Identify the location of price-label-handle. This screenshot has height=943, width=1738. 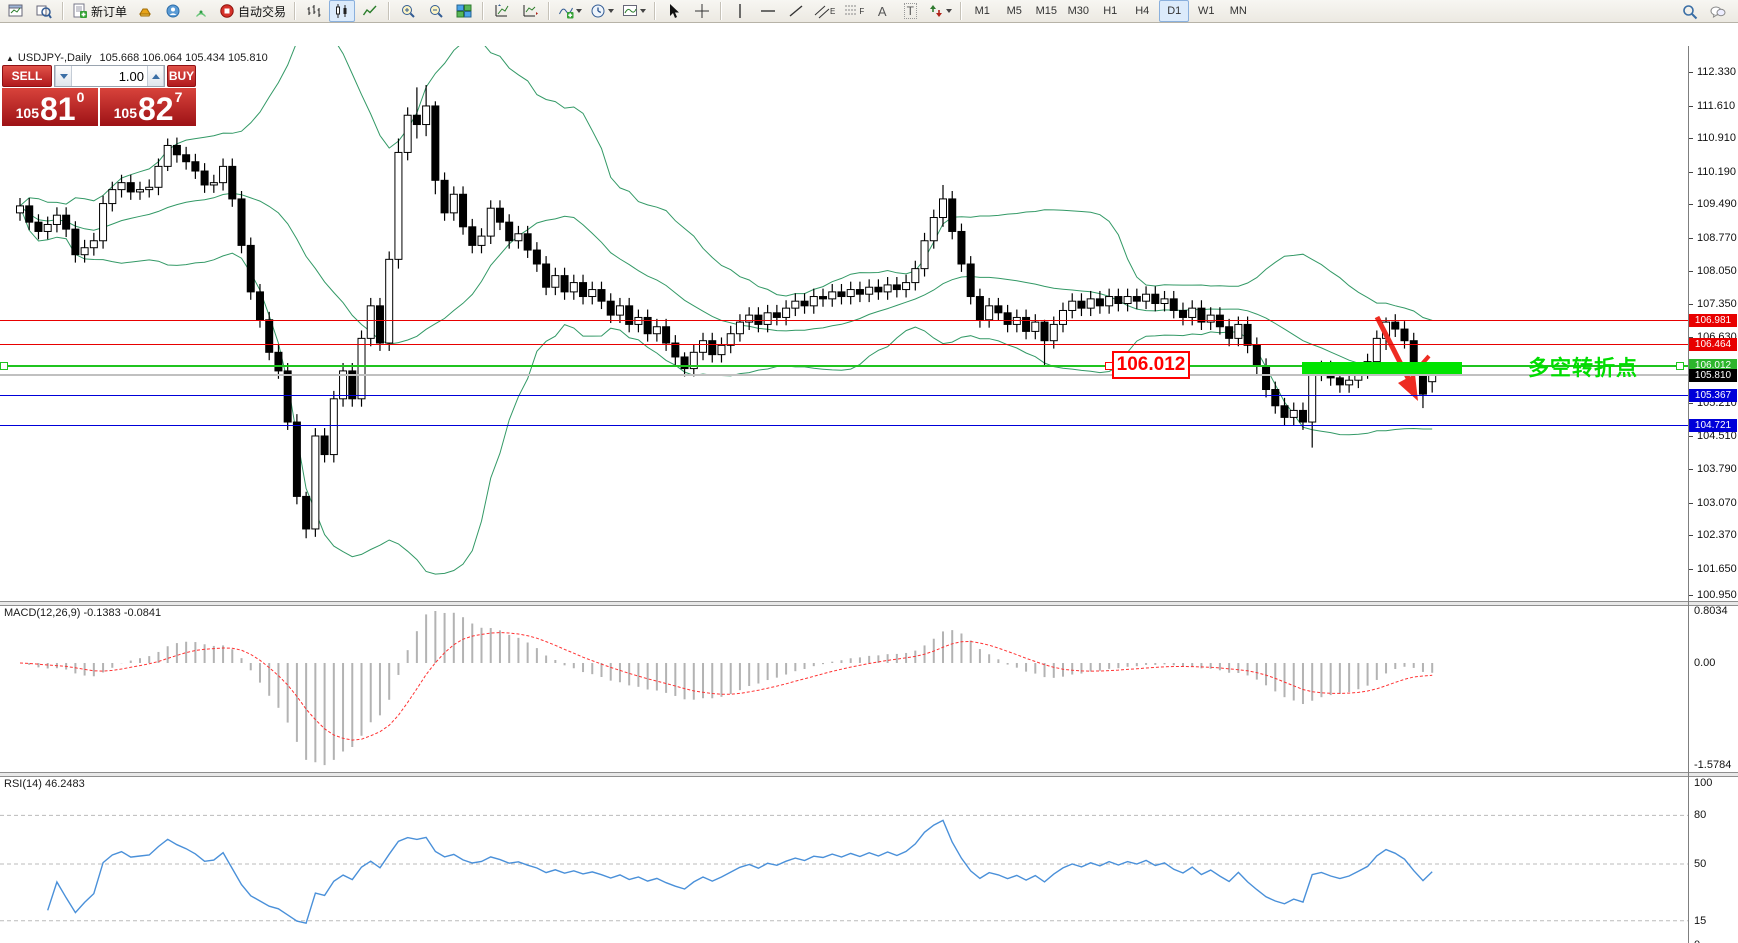
(1109, 366).